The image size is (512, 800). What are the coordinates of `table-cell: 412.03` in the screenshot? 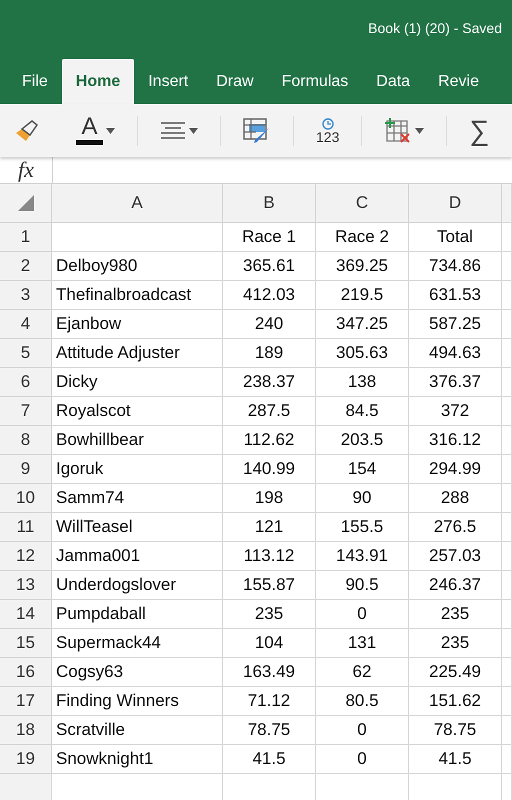 It's located at (269, 295).